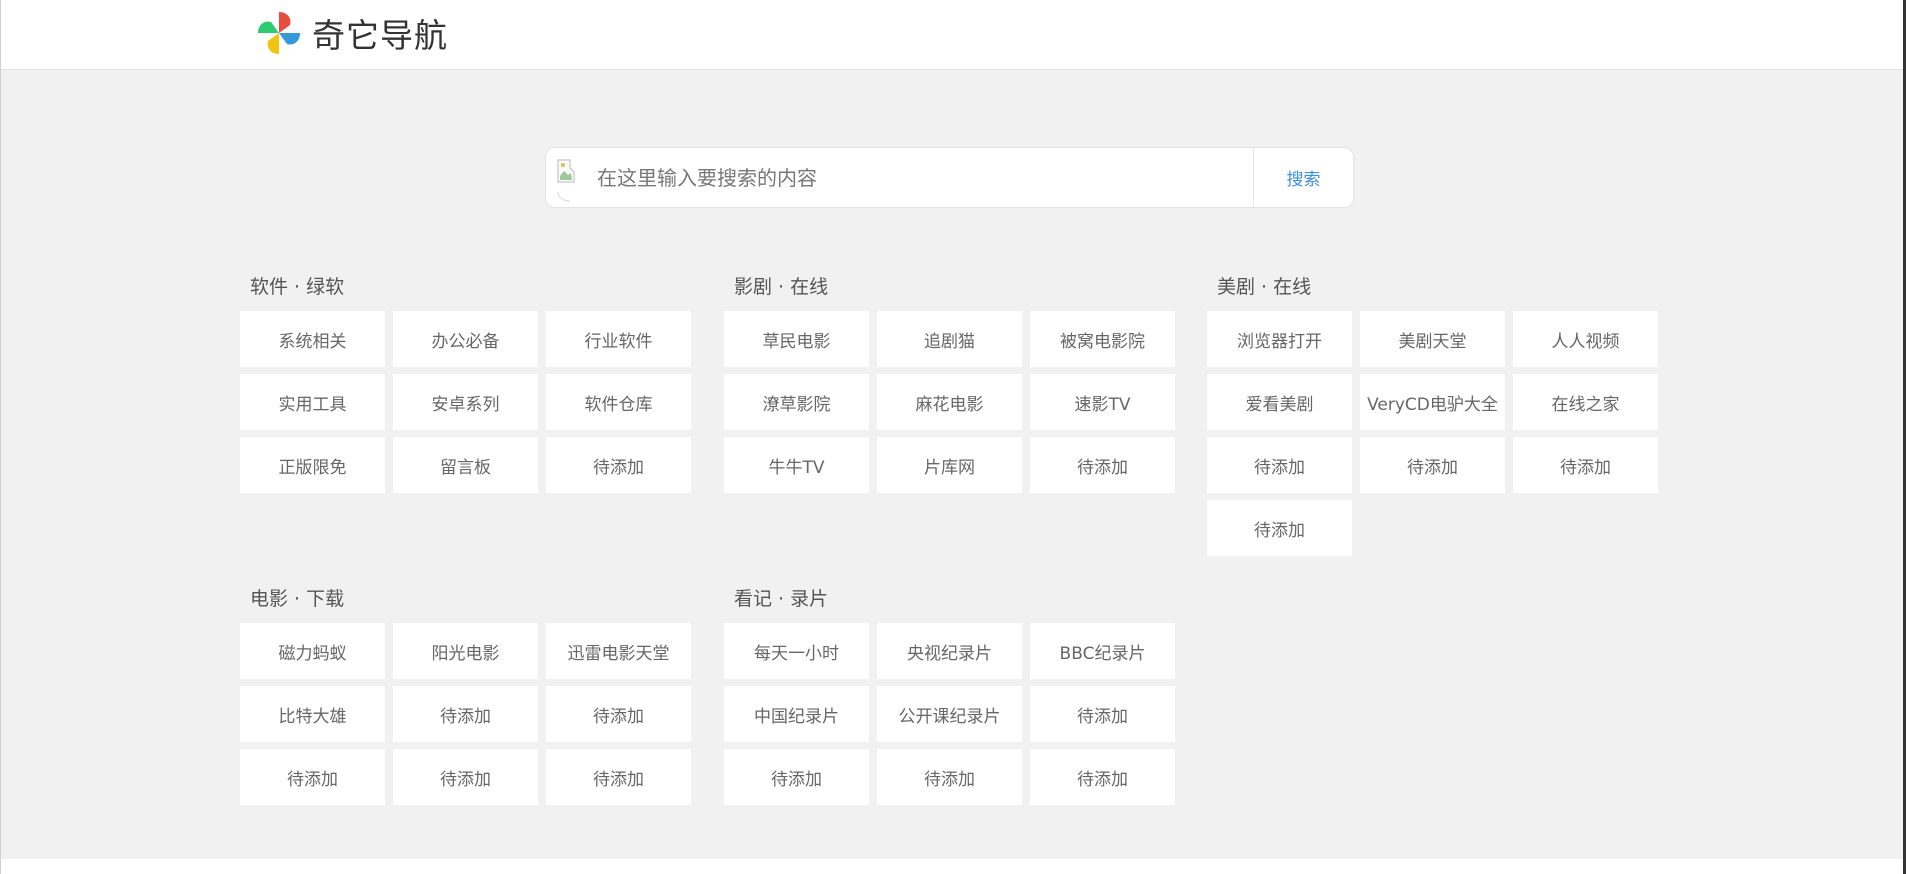  I want to click on nav-link: 人人视频, so click(1585, 339).